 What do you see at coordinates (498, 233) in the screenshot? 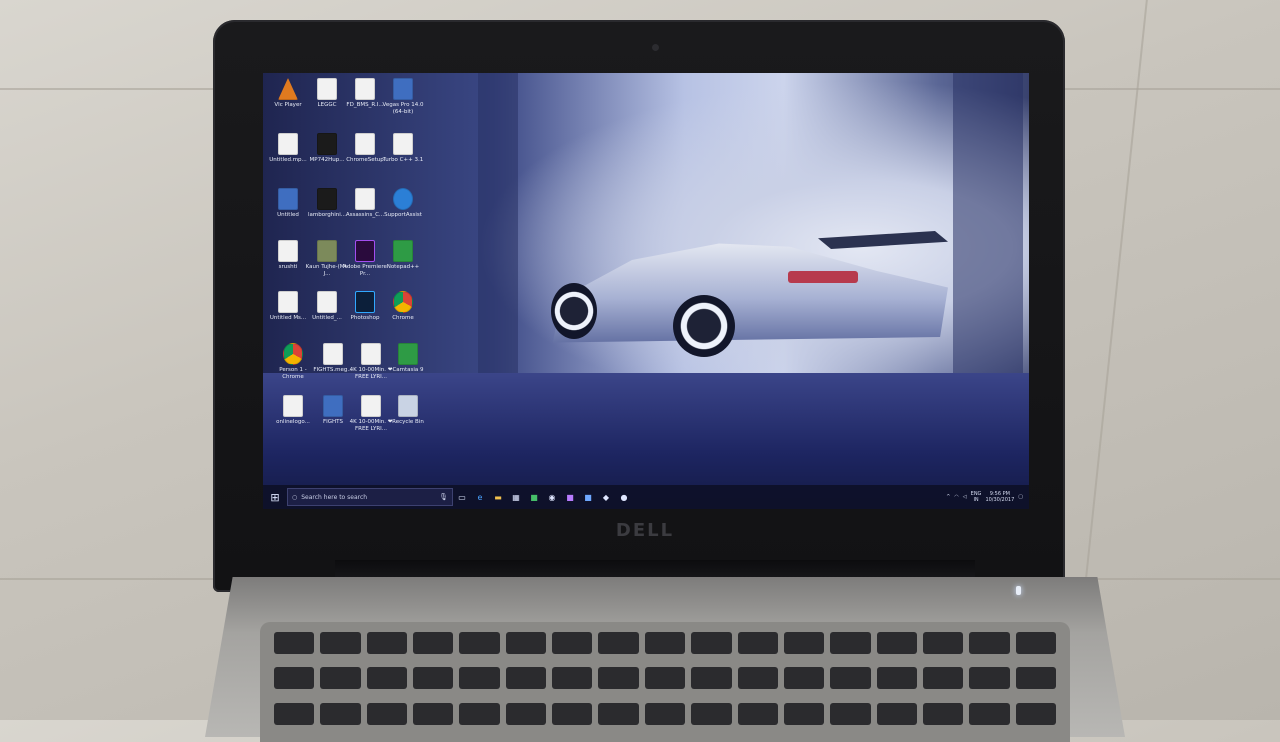
I see `wallpaper-pillar` at bounding box center [498, 233].